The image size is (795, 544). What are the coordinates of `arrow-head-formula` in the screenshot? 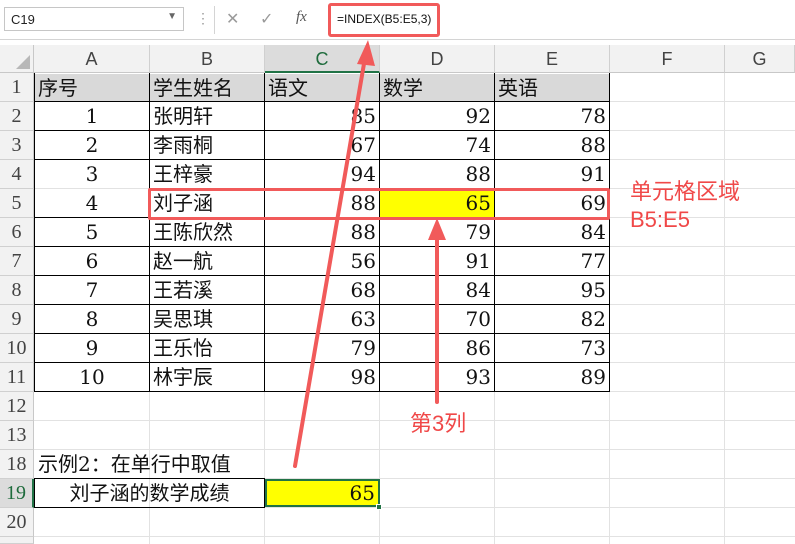 It's located at (366, 53).